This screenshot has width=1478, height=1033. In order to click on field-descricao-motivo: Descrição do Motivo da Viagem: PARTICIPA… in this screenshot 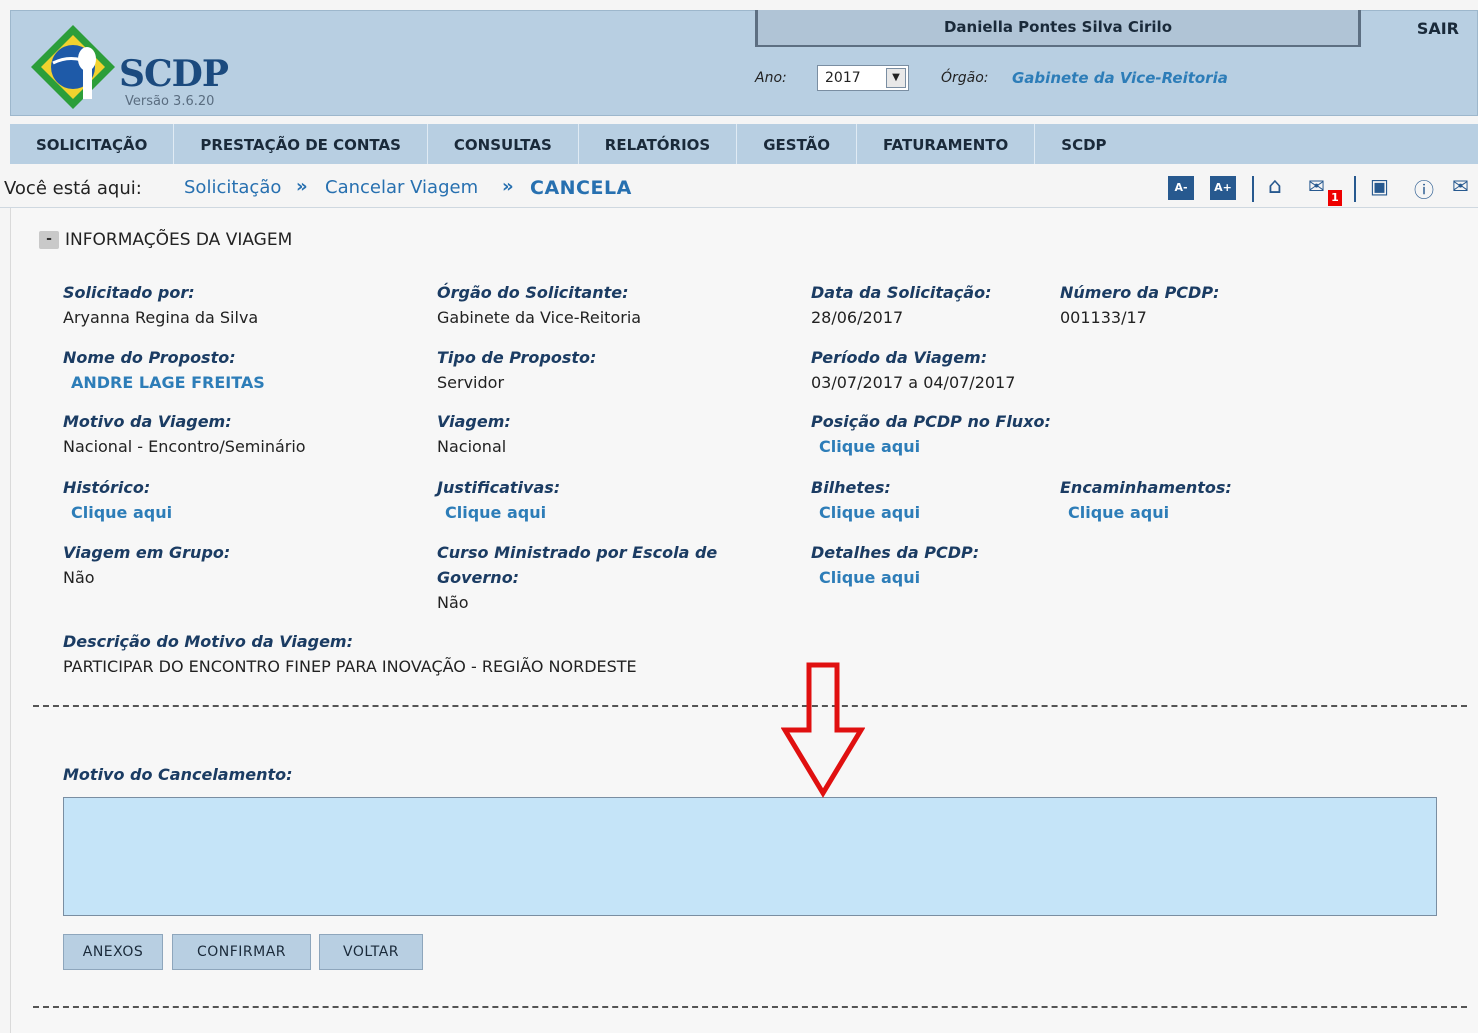, I will do `click(350, 654)`.